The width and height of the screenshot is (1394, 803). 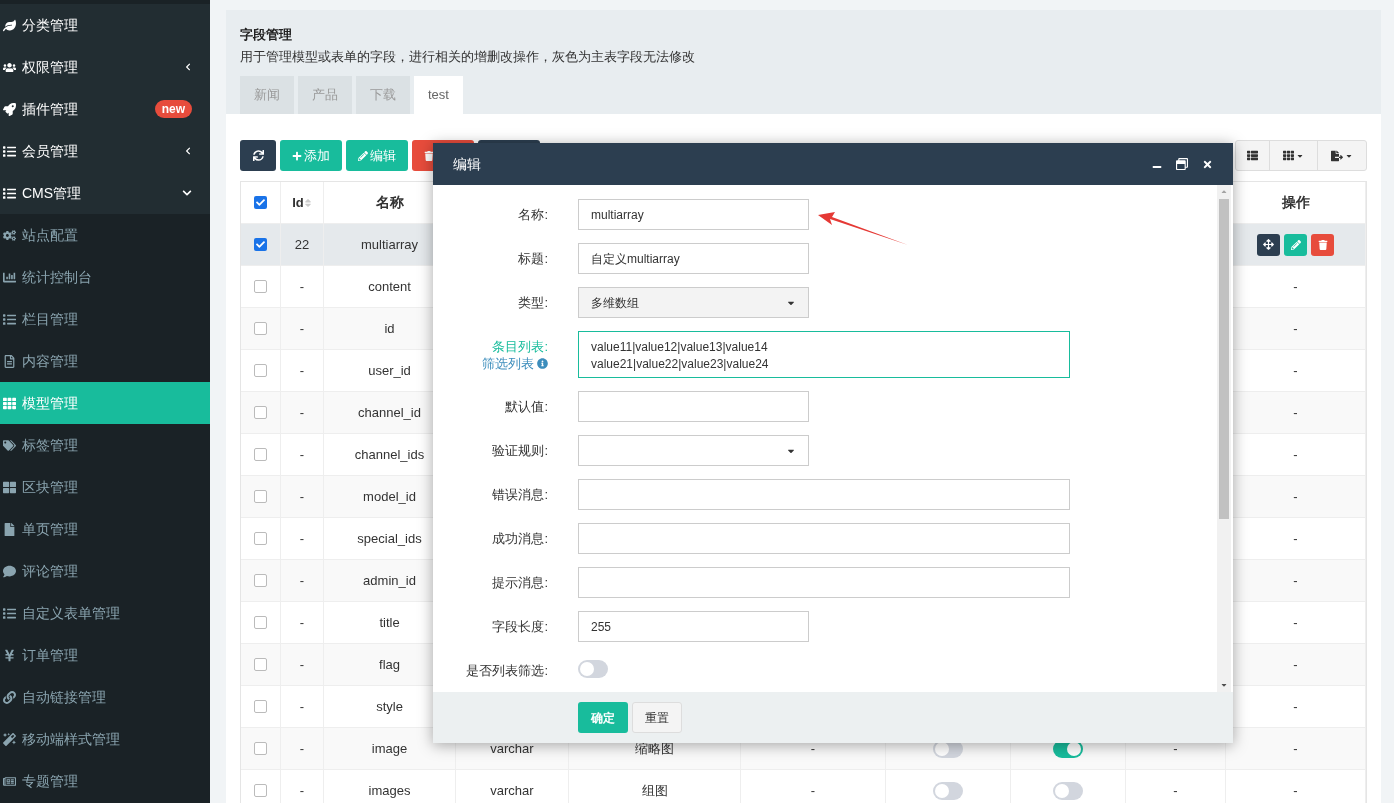 I want to click on new-badge: new, so click(x=173, y=109).